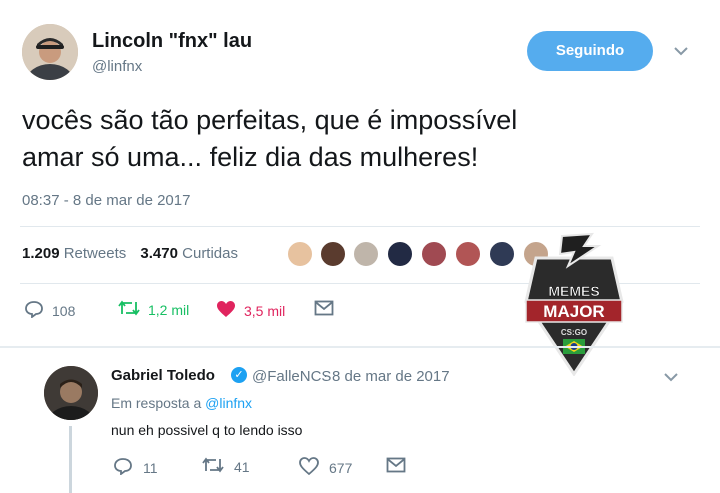  What do you see at coordinates (156, 403) in the screenshot?
I see `in-reply-prefix: Em resposta a` at bounding box center [156, 403].